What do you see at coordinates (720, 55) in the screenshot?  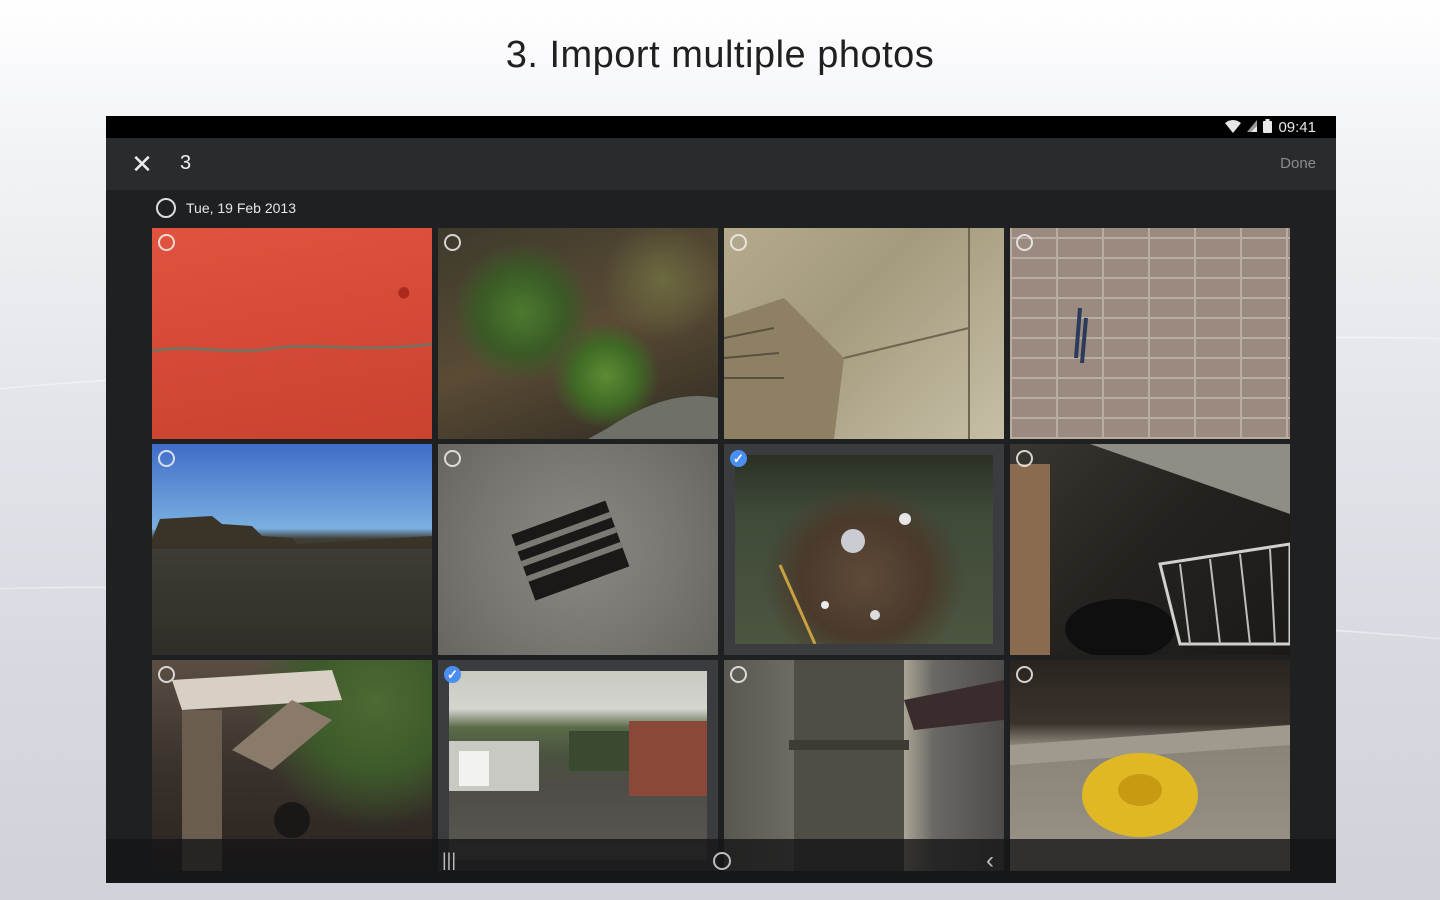 I see `caption-title: 3. Import multiple photos` at bounding box center [720, 55].